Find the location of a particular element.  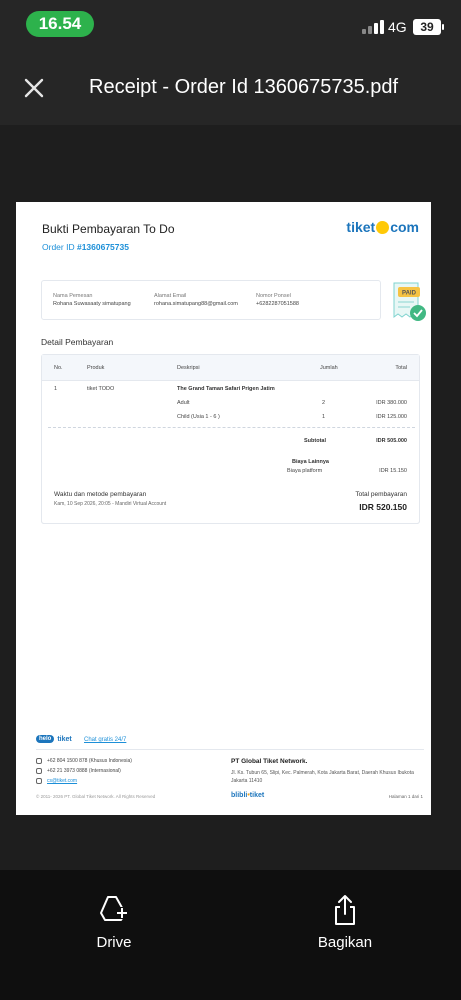

subtotal-label: Subtotal is located at coordinates (315, 441).